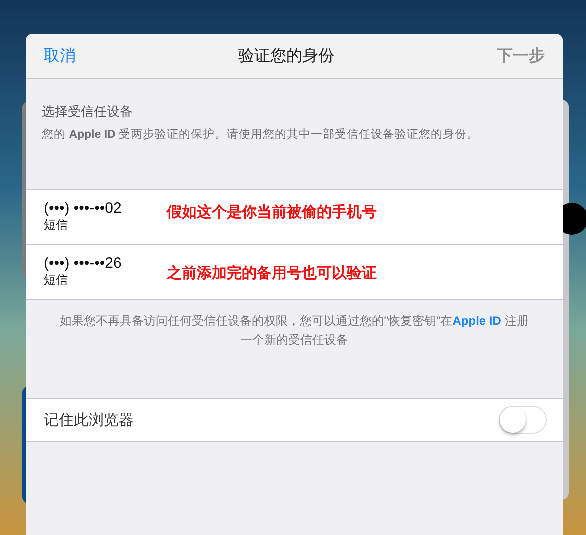 This screenshot has width=586, height=535. I want to click on device-row: (•••) •••-••26 短信 之前添加完的备用号也可以验证, so click(294, 271).